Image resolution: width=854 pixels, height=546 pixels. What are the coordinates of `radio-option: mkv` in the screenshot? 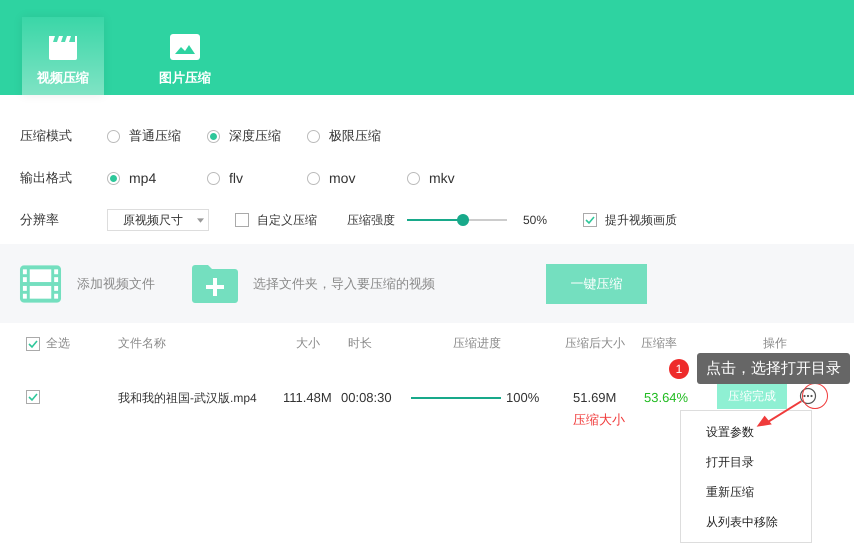 It's located at (457, 178).